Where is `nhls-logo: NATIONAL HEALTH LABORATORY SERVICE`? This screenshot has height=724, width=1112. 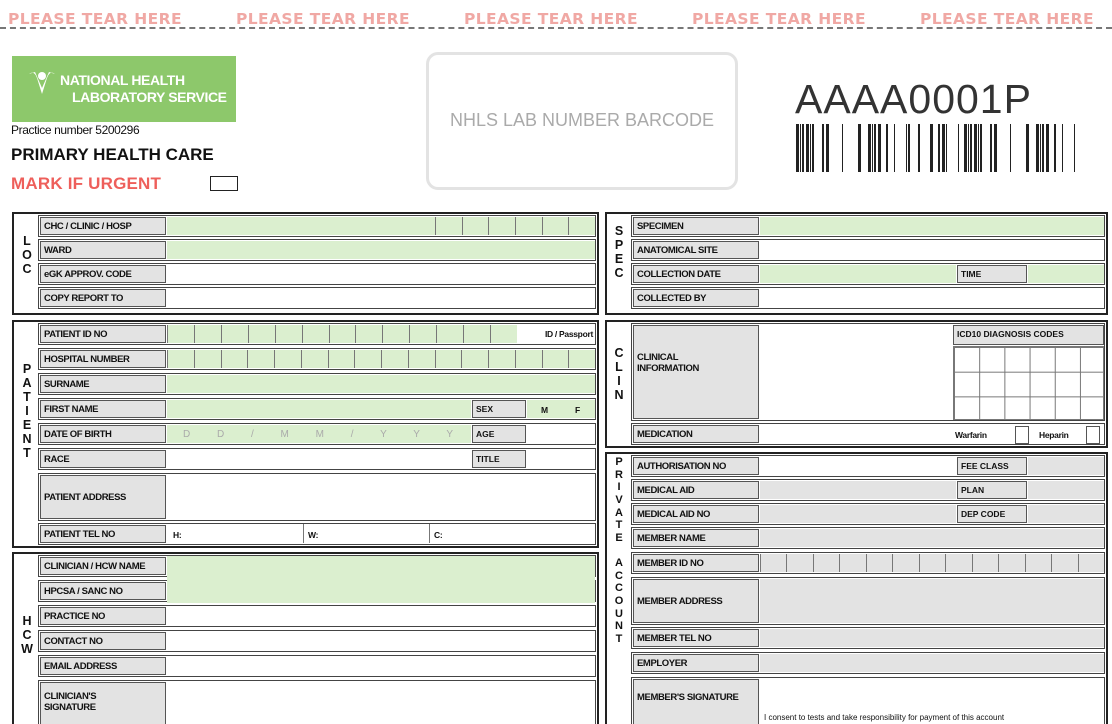
nhls-logo: NATIONAL HEALTH LABORATORY SERVICE is located at coordinates (124, 89).